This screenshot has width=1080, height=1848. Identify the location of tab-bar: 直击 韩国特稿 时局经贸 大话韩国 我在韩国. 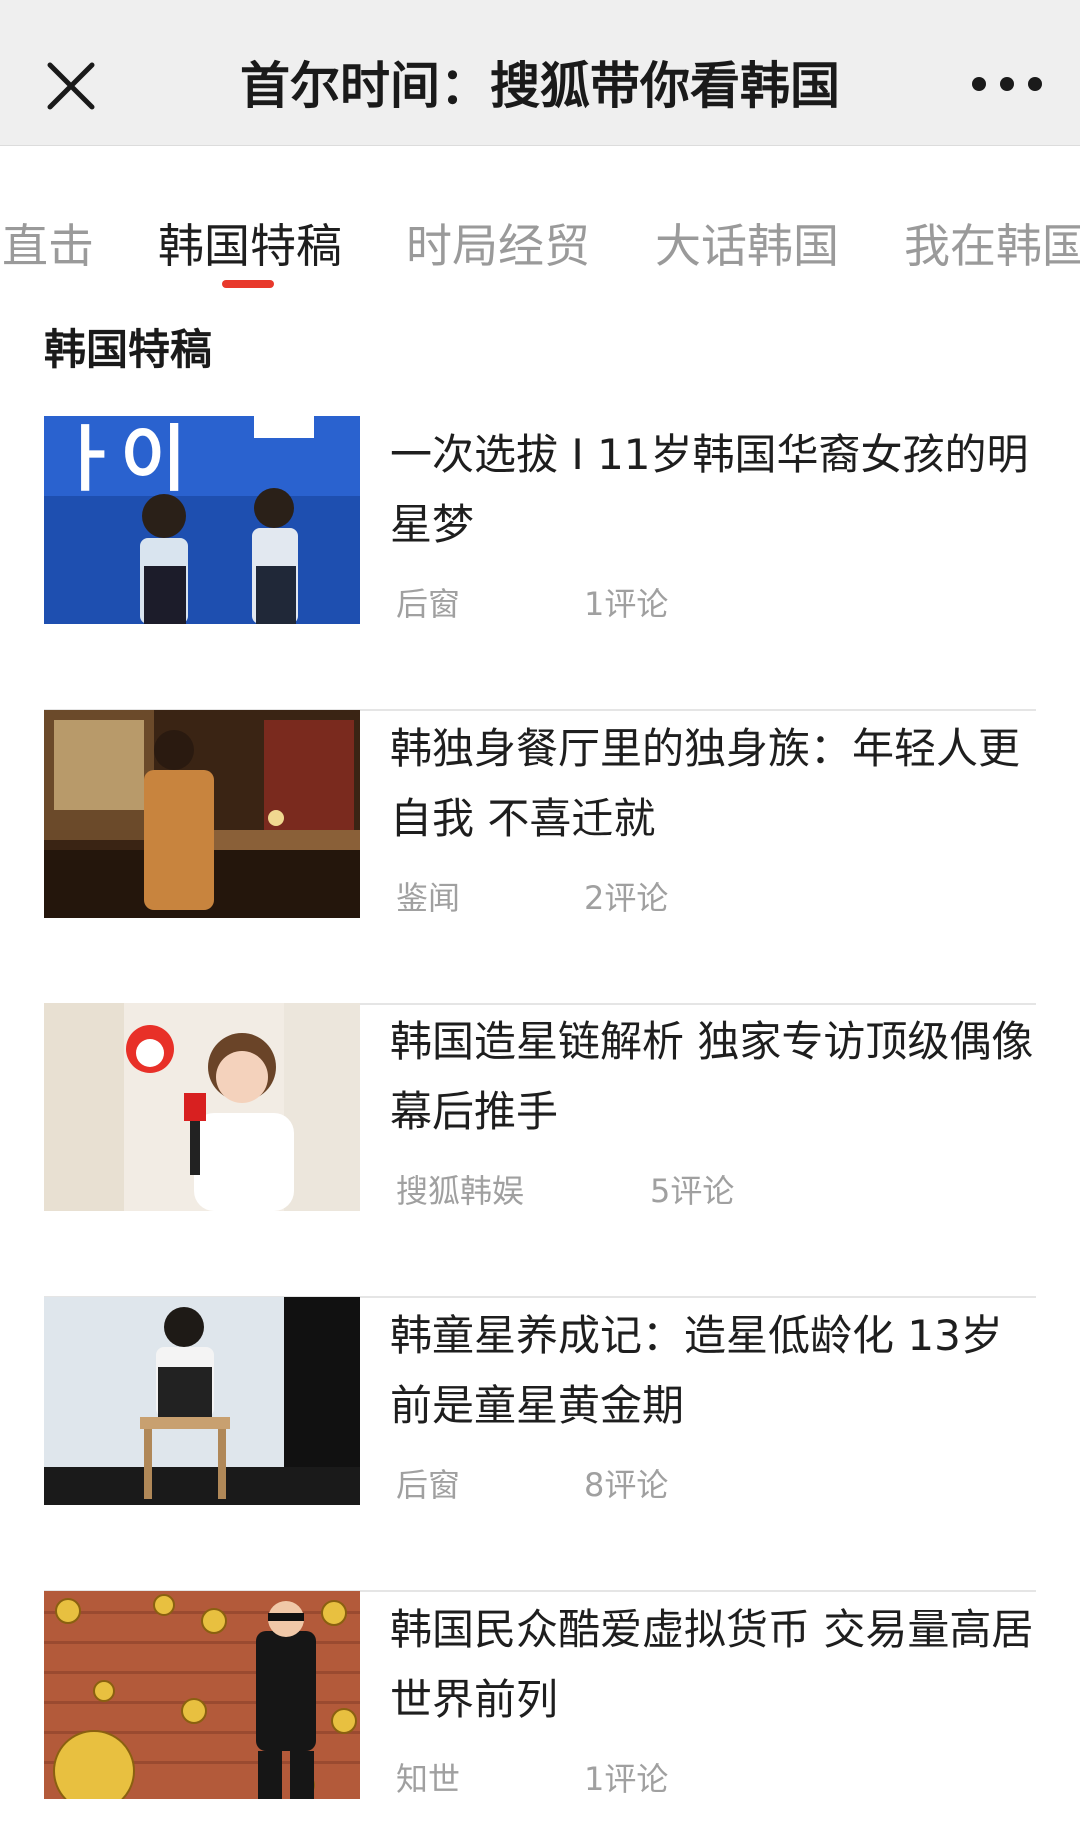
(540, 221).